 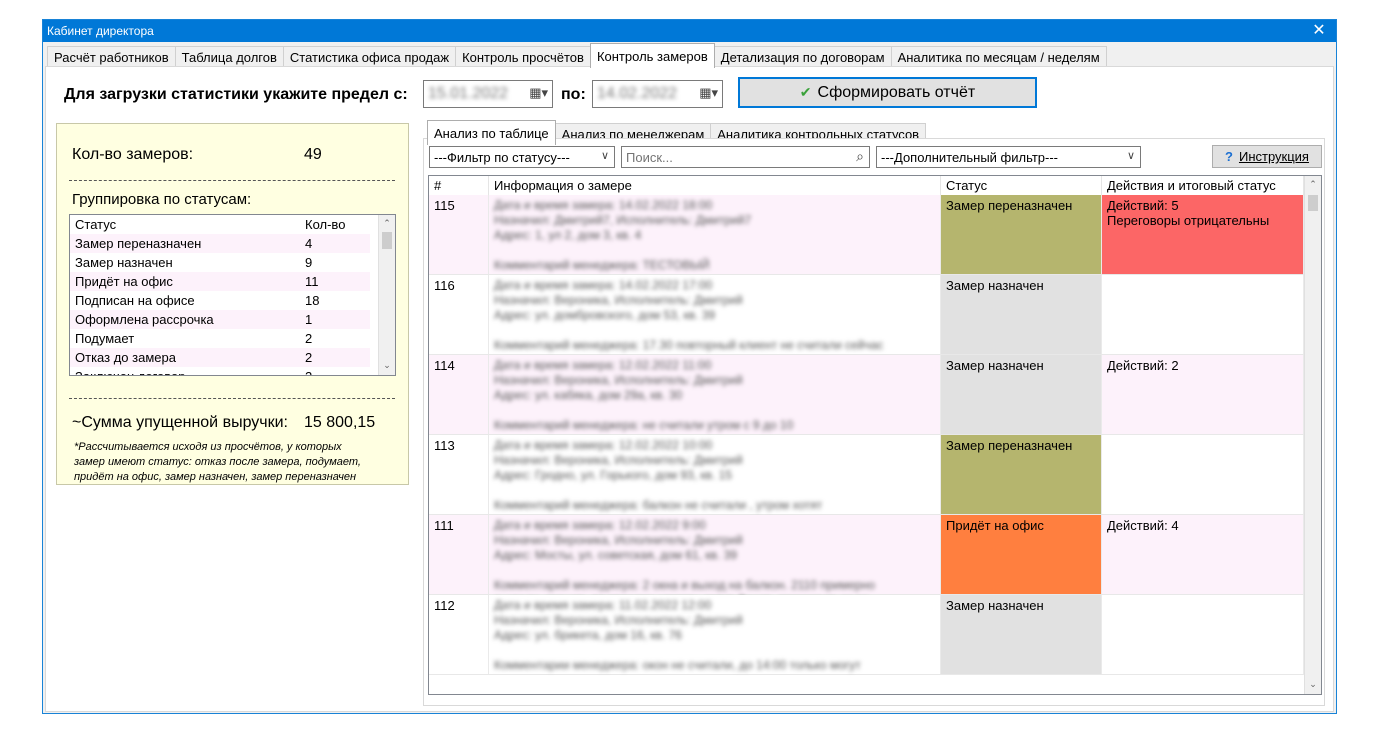 What do you see at coordinates (369, 57) in the screenshot?
I see `tab-main-2: Статистика офиса продаж` at bounding box center [369, 57].